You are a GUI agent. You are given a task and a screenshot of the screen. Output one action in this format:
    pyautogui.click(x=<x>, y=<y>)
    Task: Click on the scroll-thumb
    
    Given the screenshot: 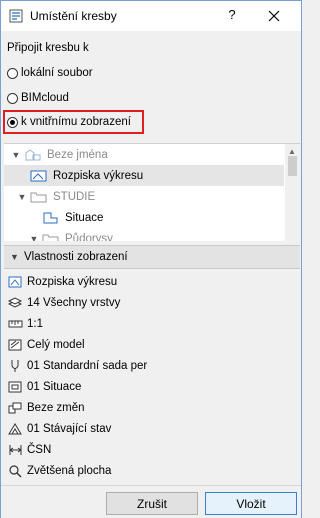 What is the action you would take?
    pyautogui.click(x=292, y=166)
    